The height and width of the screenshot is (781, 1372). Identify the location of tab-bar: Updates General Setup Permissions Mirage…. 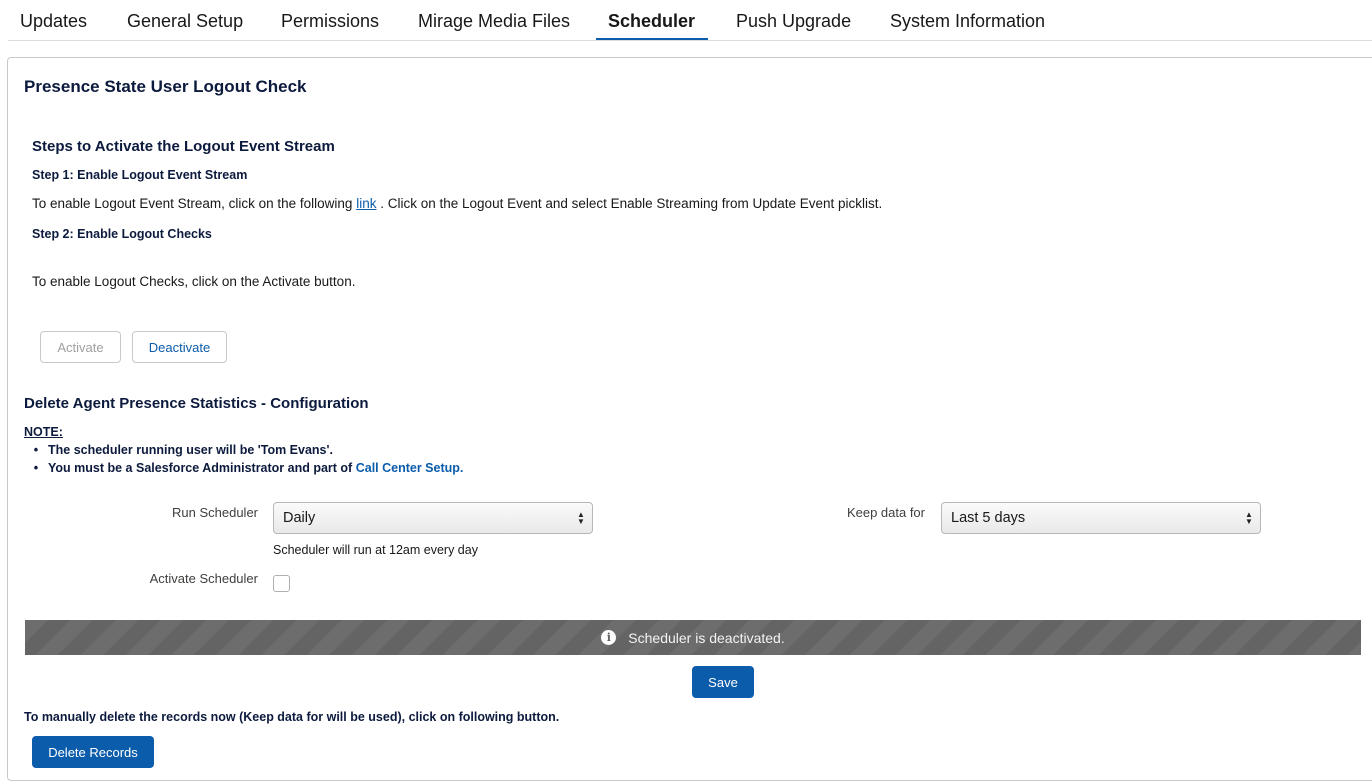
(690, 20).